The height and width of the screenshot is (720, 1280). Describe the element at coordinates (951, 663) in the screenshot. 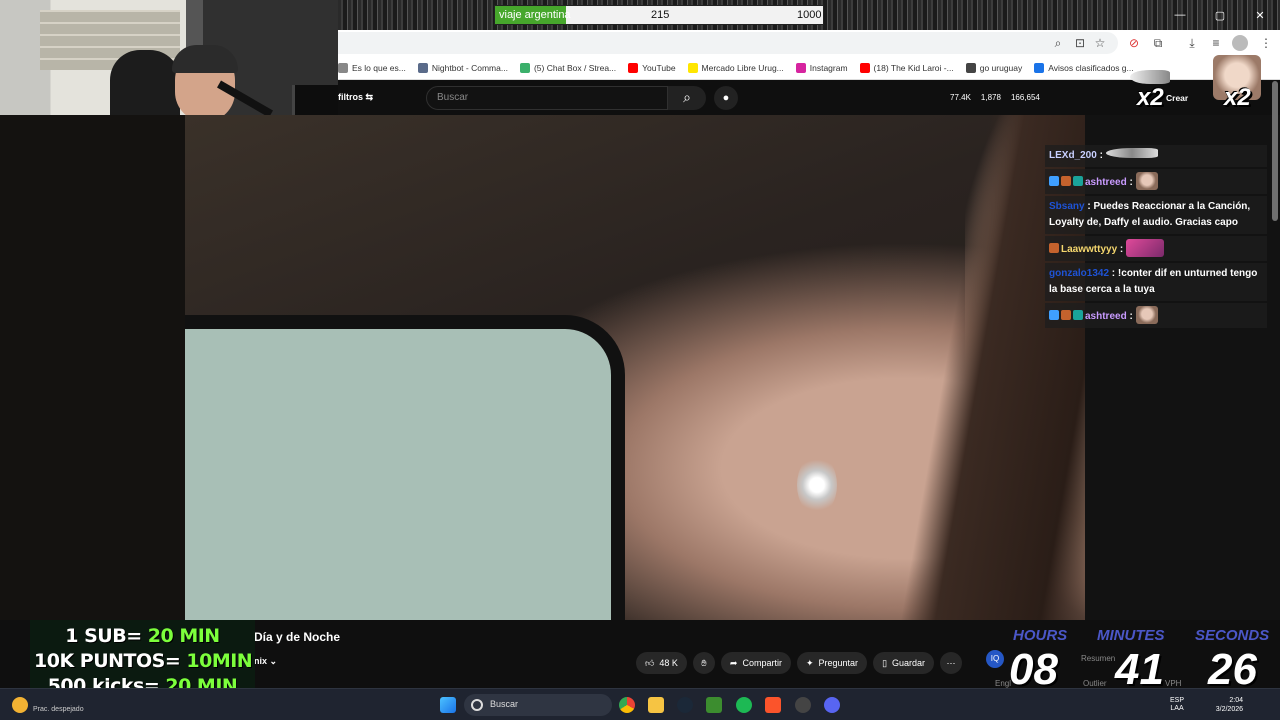

I see `more-button: ⋯` at that location.